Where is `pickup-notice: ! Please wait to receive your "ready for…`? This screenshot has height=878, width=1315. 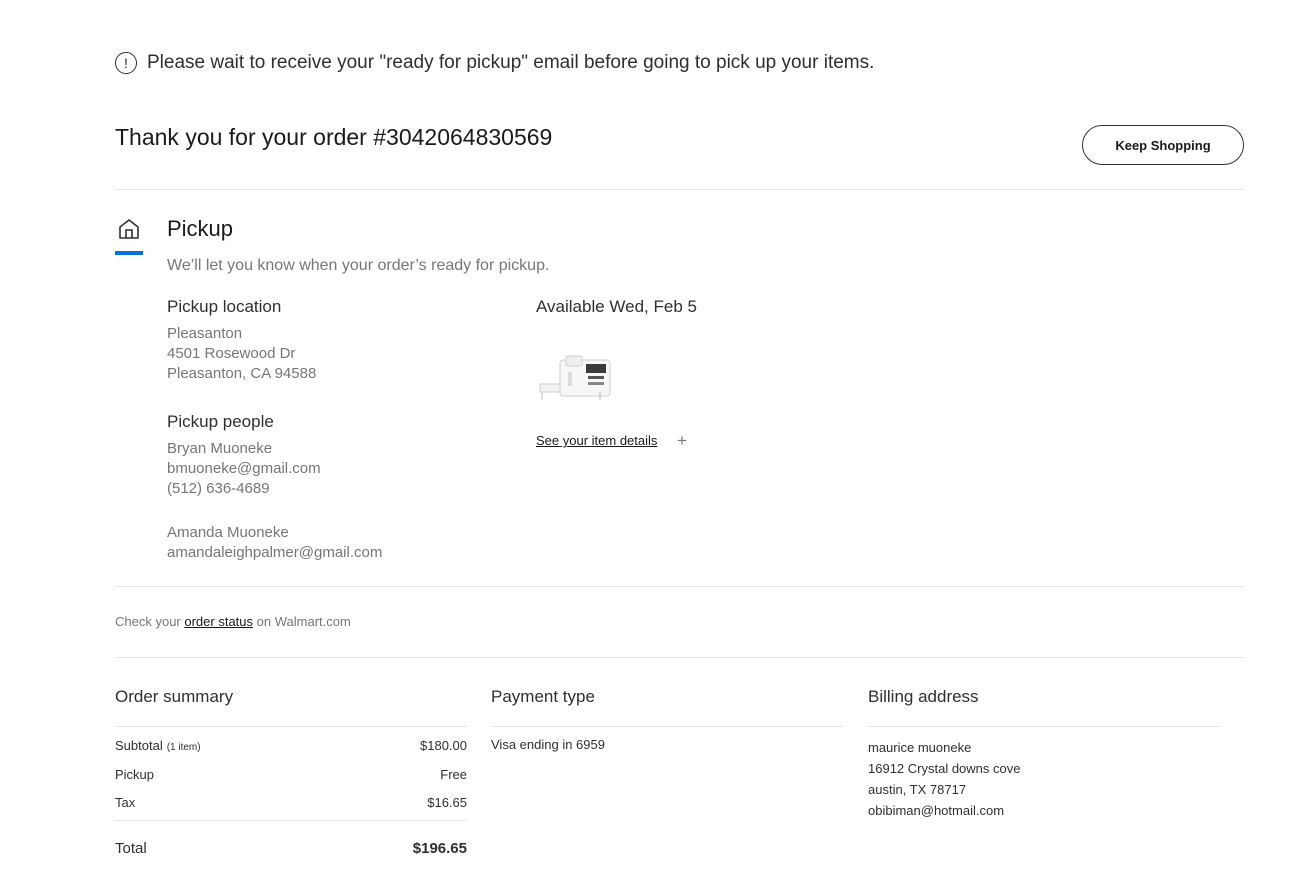 pickup-notice: ! Please wait to receive your "ready for… is located at coordinates (494, 63).